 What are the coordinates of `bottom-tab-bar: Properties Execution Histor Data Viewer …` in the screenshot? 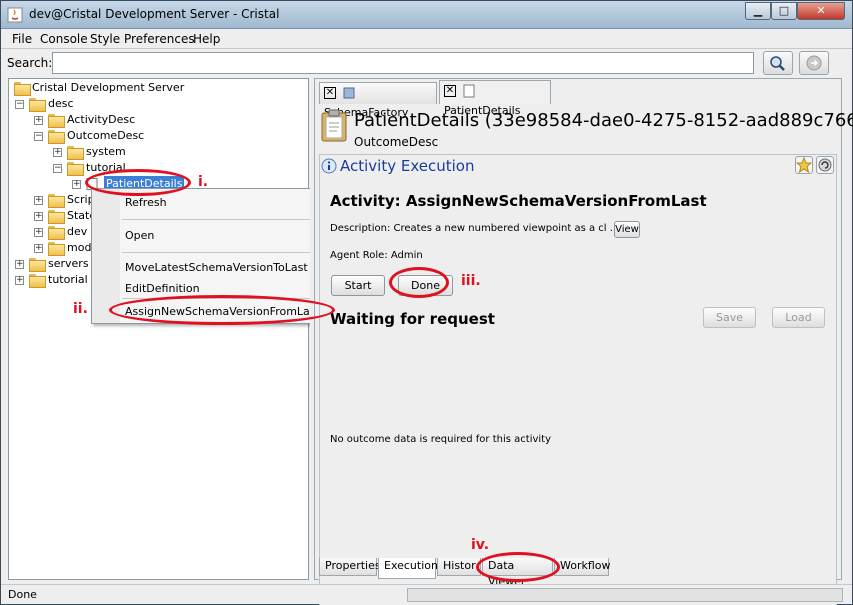 It's located at (578, 573).